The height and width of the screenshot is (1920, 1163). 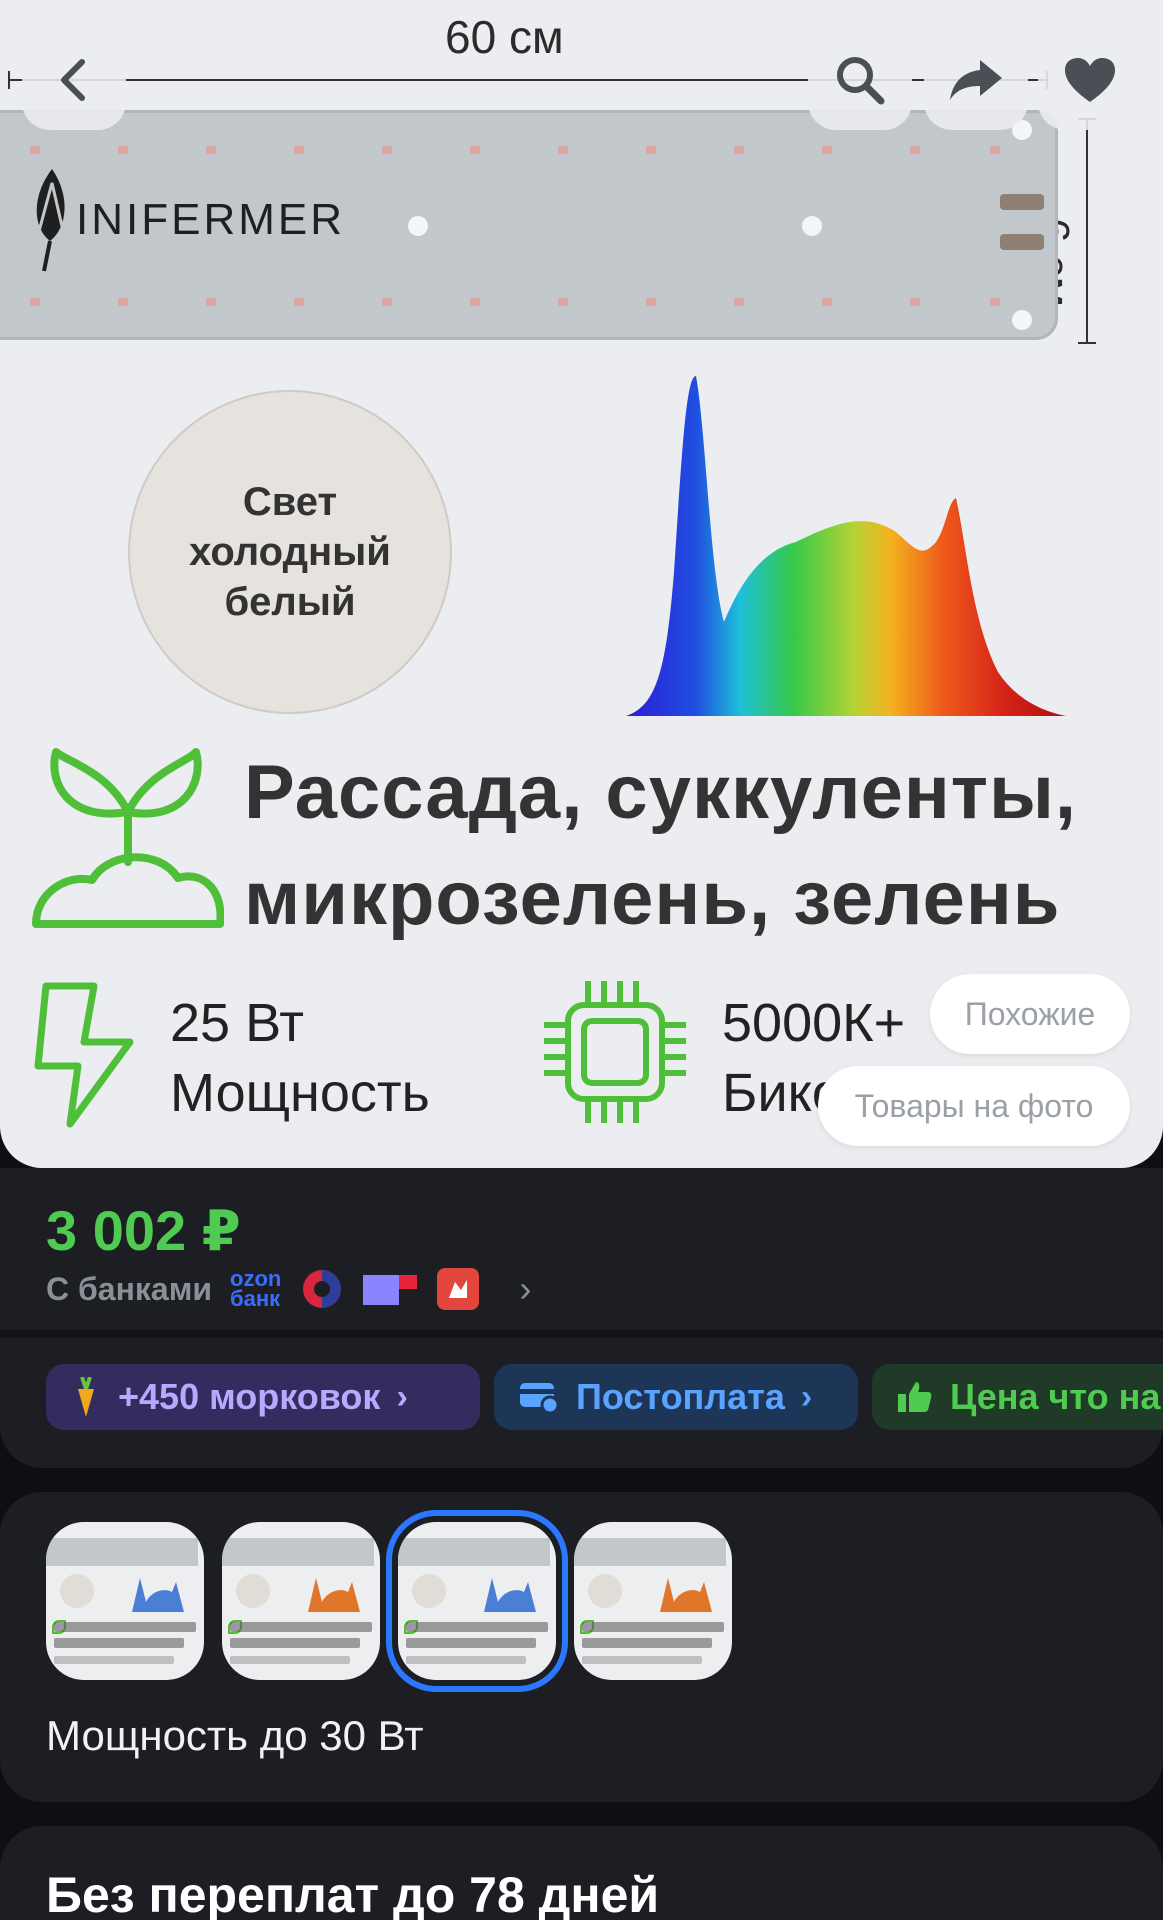 What do you see at coordinates (504, 37) in the screenshot?
I see `width-label: 60 см` at bounding box center [504, 37].